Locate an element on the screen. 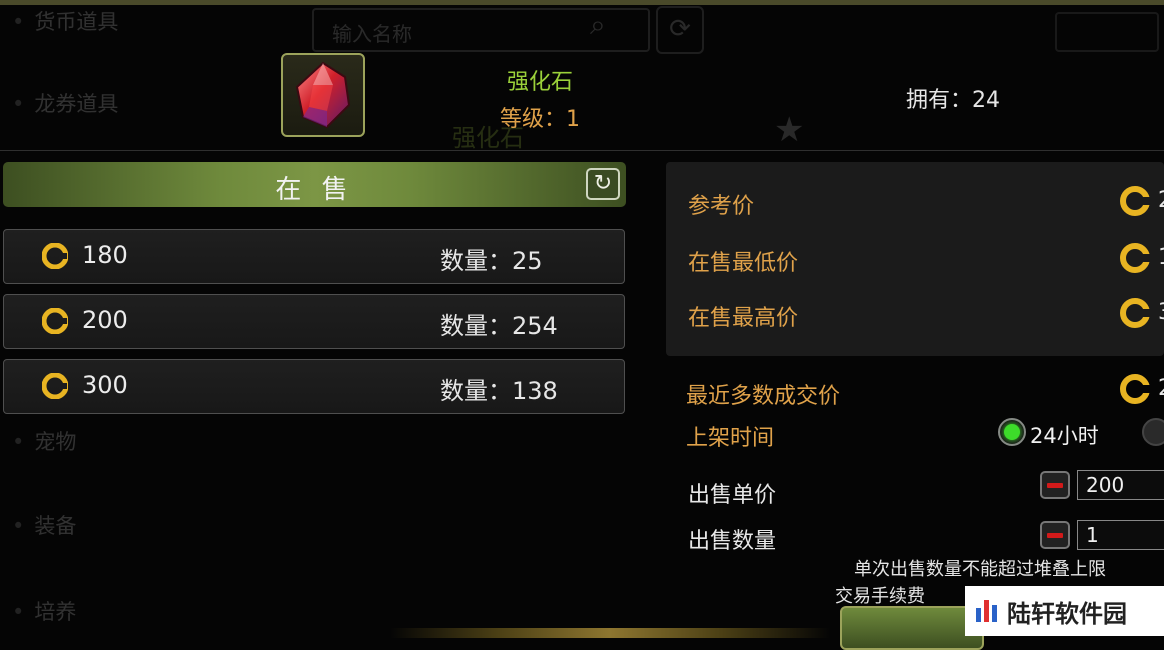  bg-category-currency: 货币道具 is located at coordinates (65, 21).